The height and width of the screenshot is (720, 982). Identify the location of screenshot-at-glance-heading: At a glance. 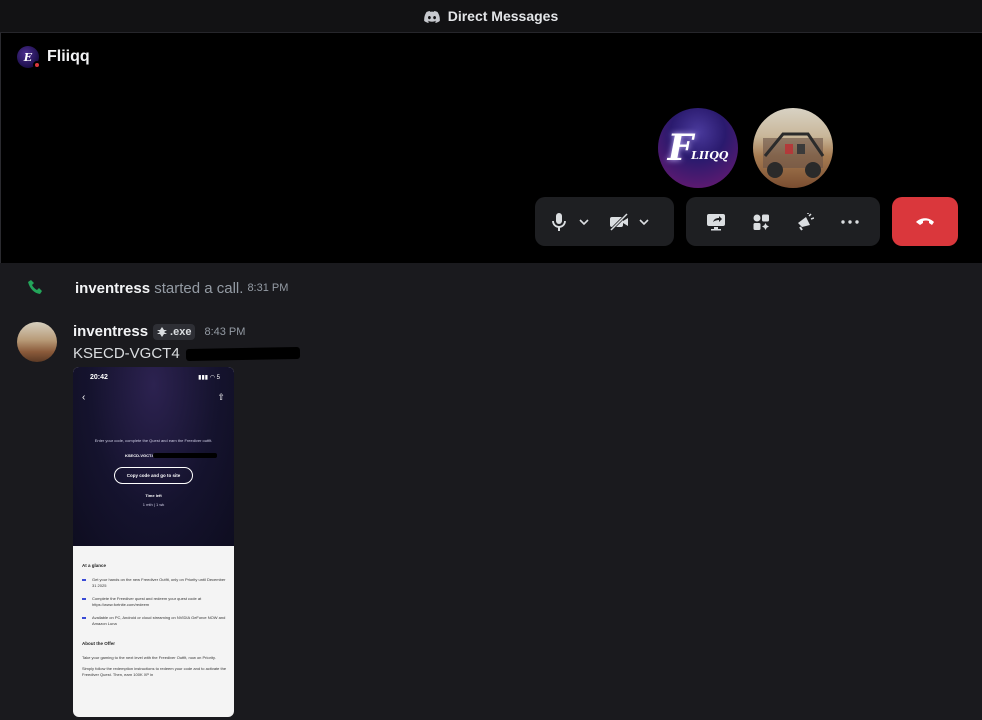
(94, 565).